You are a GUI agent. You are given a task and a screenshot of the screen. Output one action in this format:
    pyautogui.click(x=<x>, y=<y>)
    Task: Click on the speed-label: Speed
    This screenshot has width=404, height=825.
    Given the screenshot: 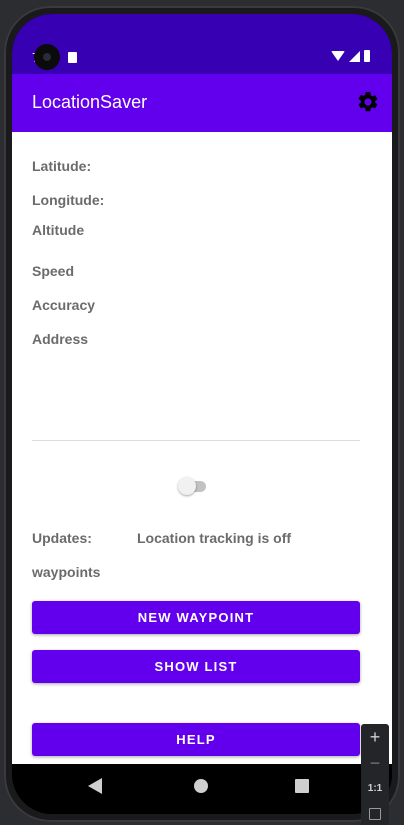 What is the action you would take?
    pyautogui.click(x=53, y=271)
    